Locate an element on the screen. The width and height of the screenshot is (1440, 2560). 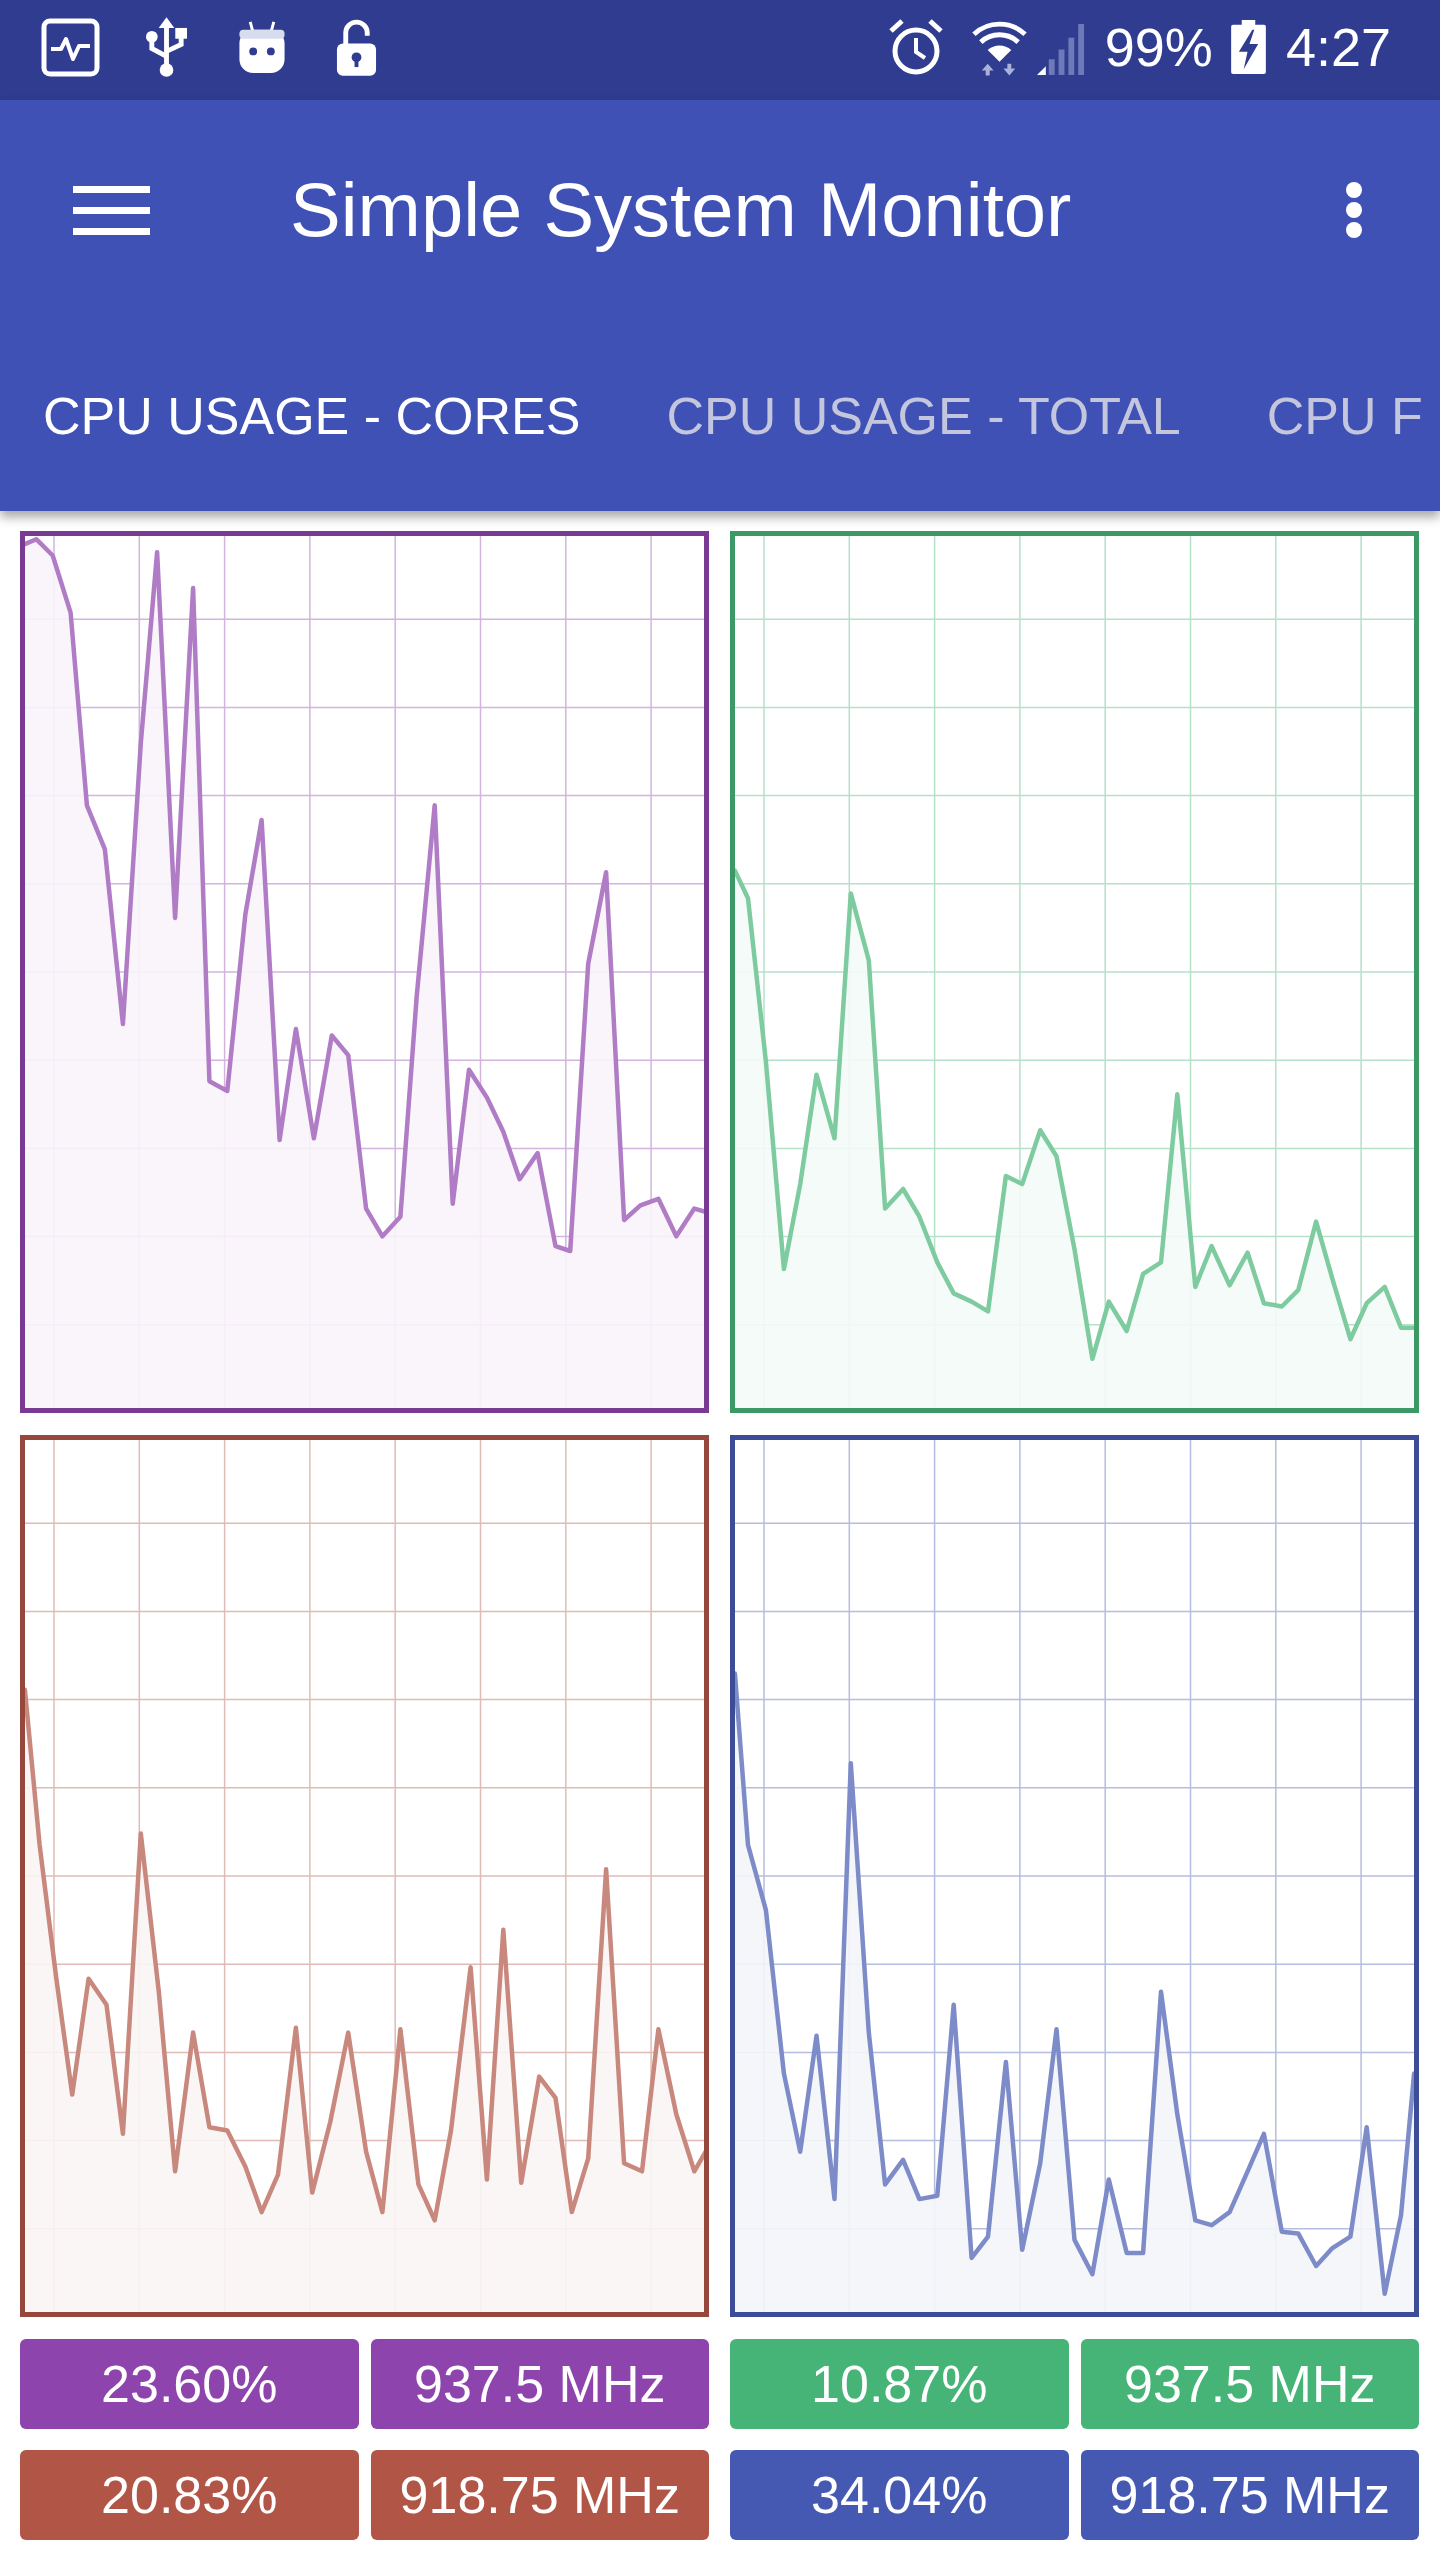
tab: CPU F is located at coordinates (1323, 415).